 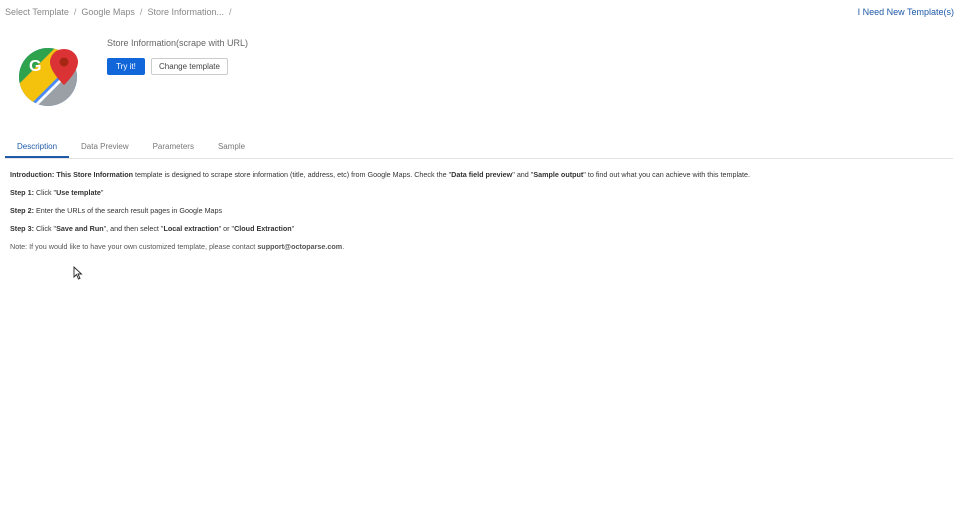 I want to click on breadcrumb-google-maps: Google Maps, so click(x=108, y=12).